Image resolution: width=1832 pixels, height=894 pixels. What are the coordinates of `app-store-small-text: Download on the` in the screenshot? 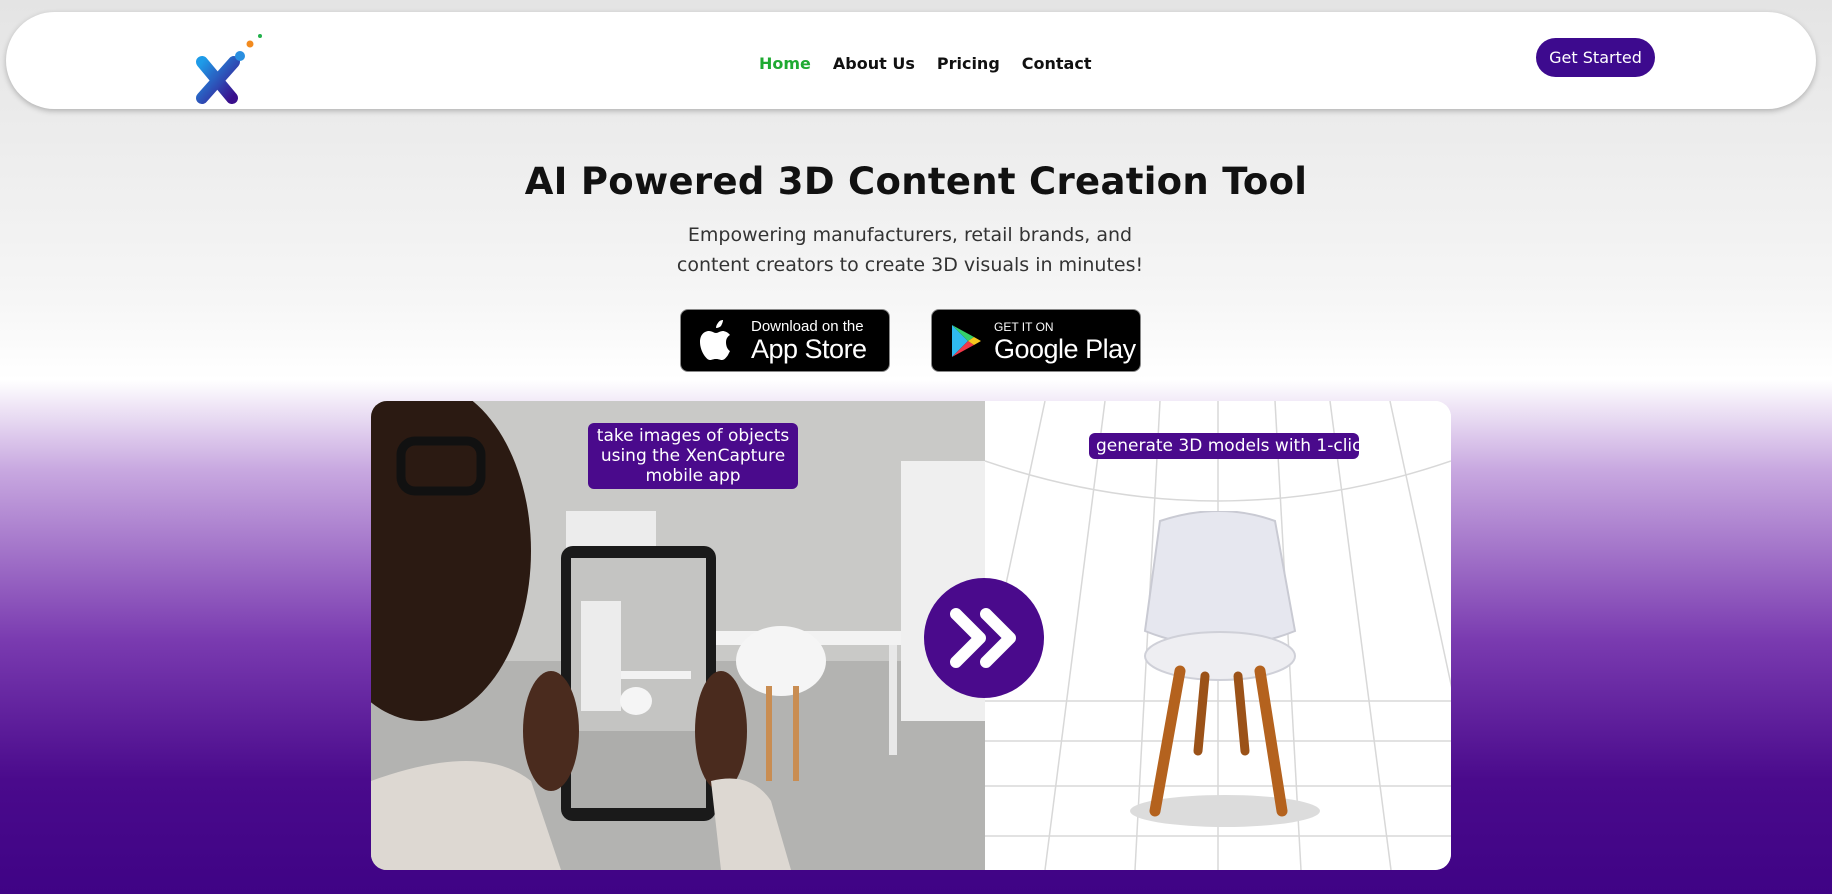 It's located at (807, 326).